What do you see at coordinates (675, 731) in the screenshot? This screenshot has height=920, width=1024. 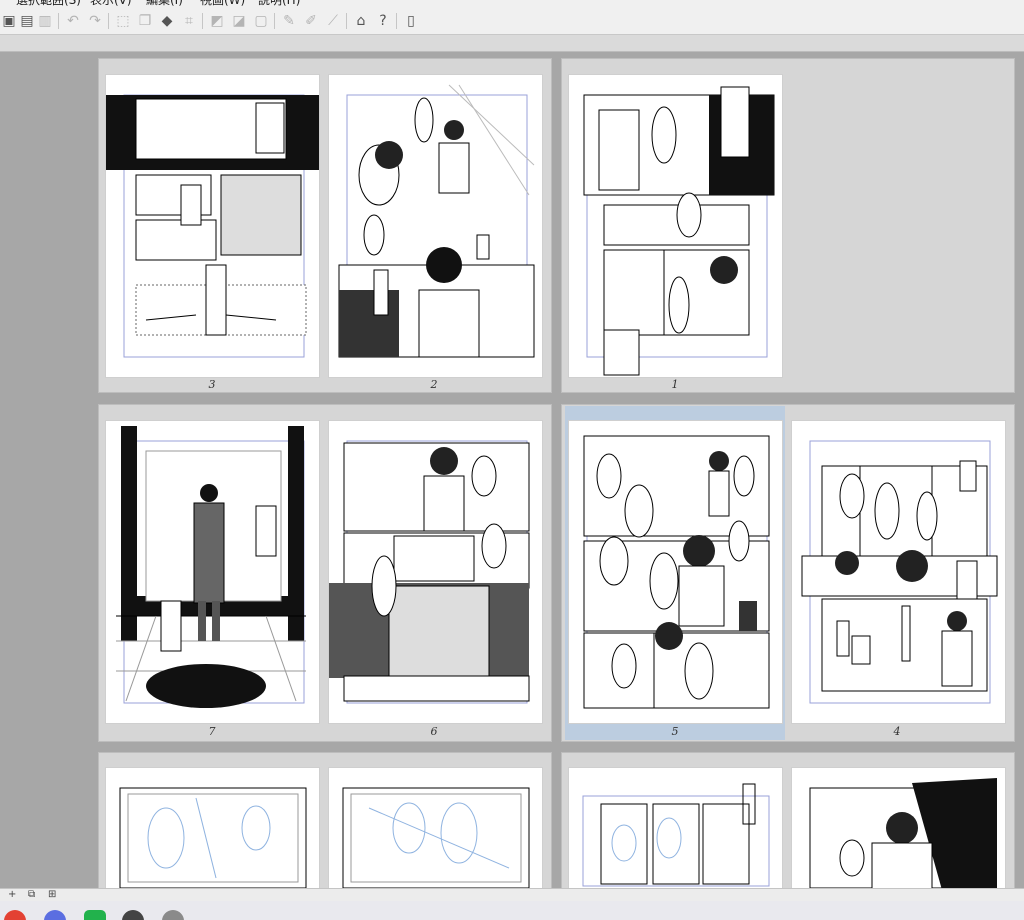 I see `page-number-5: 5` at bounding box center [675, 731].